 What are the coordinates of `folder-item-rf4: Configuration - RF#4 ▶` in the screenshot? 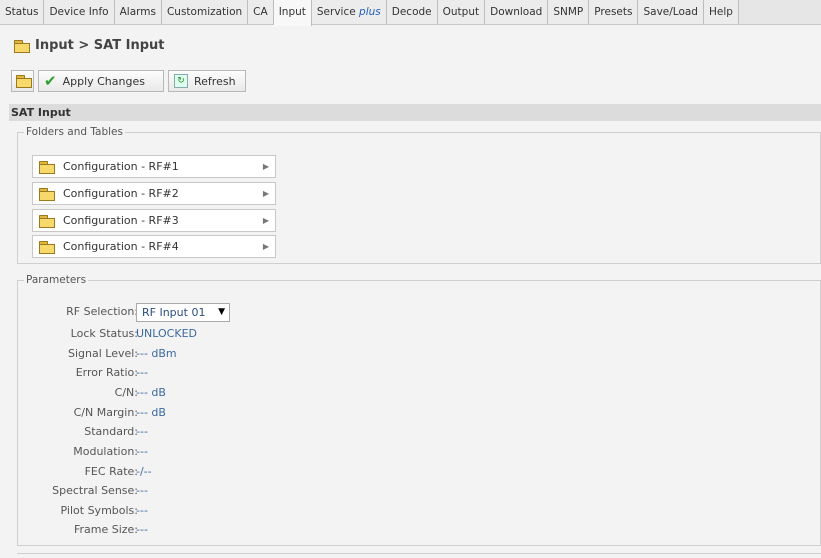 It's located at (154, 246).